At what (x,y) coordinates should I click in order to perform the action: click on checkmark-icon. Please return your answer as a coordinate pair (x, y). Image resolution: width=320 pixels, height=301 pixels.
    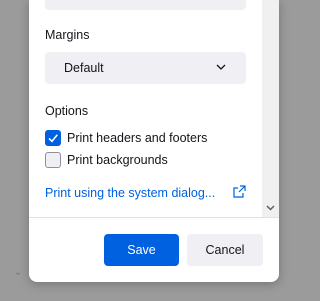
    Looking at the image, I should click on (53, 138).